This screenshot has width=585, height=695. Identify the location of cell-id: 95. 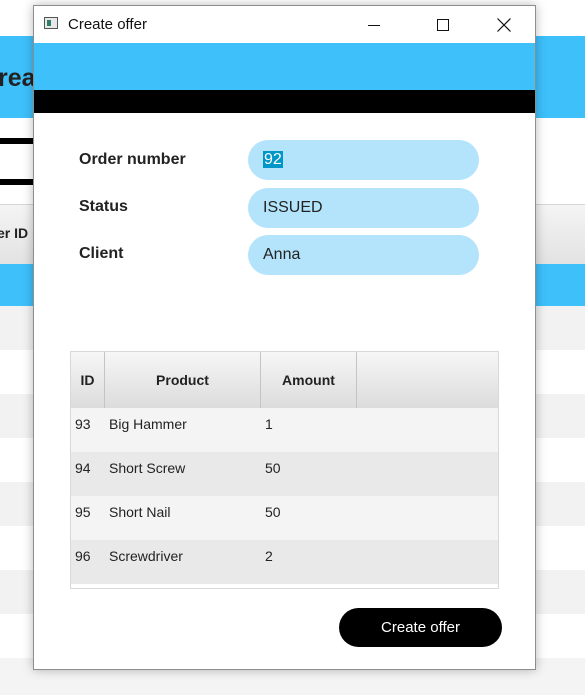
(83, 512).